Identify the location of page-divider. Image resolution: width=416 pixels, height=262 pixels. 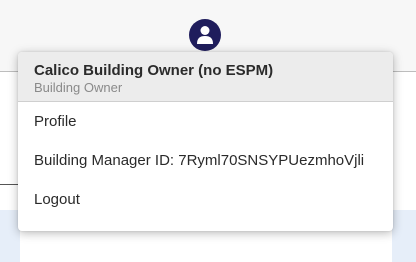
(10, 184).